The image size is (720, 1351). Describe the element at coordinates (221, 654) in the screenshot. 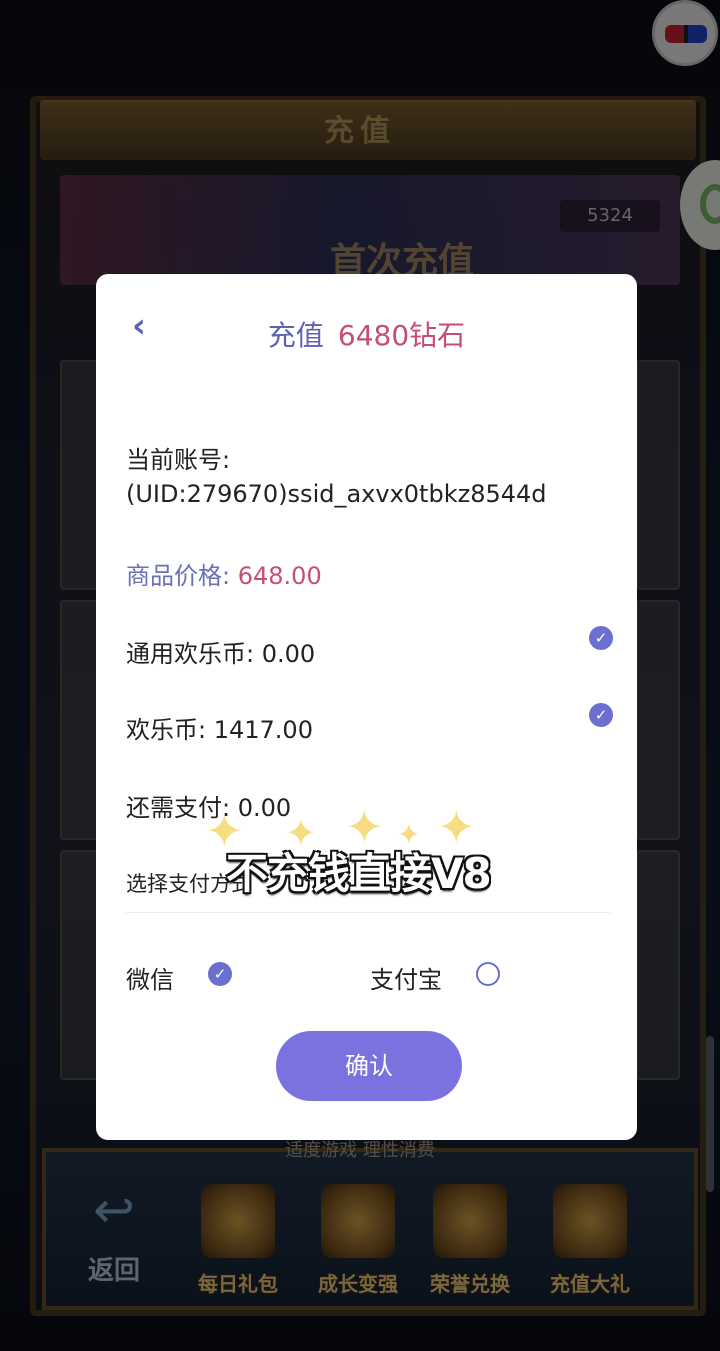

I see `general-coin-balance: 通用欢乐币: 0.00` at that location.